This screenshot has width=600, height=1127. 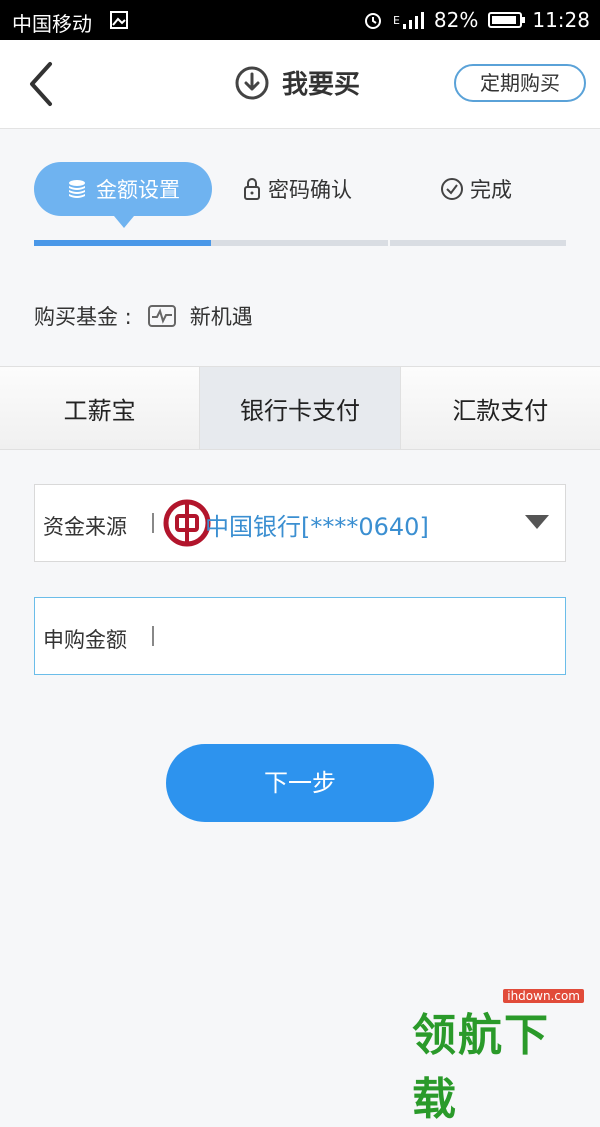 What do you see at coordinates (252, 82) in the screenshot?
I see `download-circle-icon` at bounding box center [252, 82].